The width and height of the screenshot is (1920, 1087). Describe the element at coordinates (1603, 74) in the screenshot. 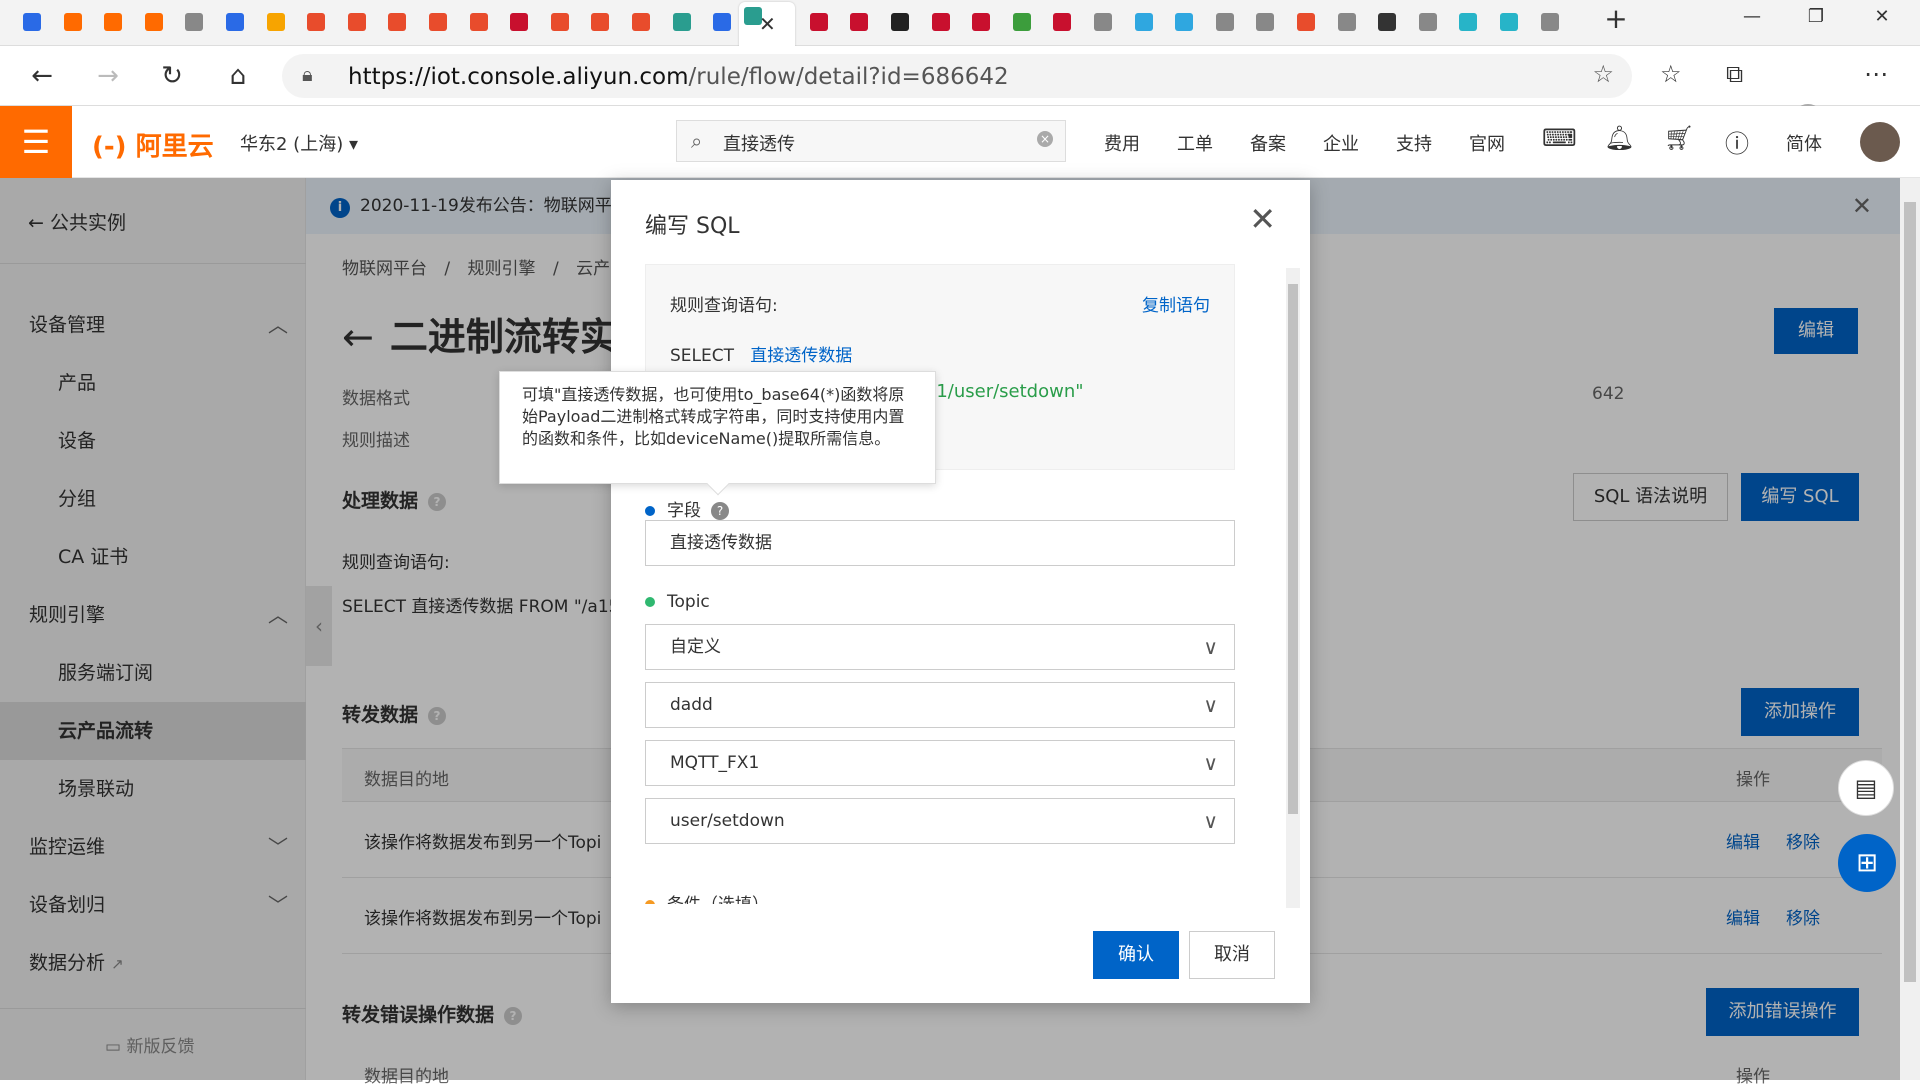

I see `favorite-star-icon: ☆` at that location.